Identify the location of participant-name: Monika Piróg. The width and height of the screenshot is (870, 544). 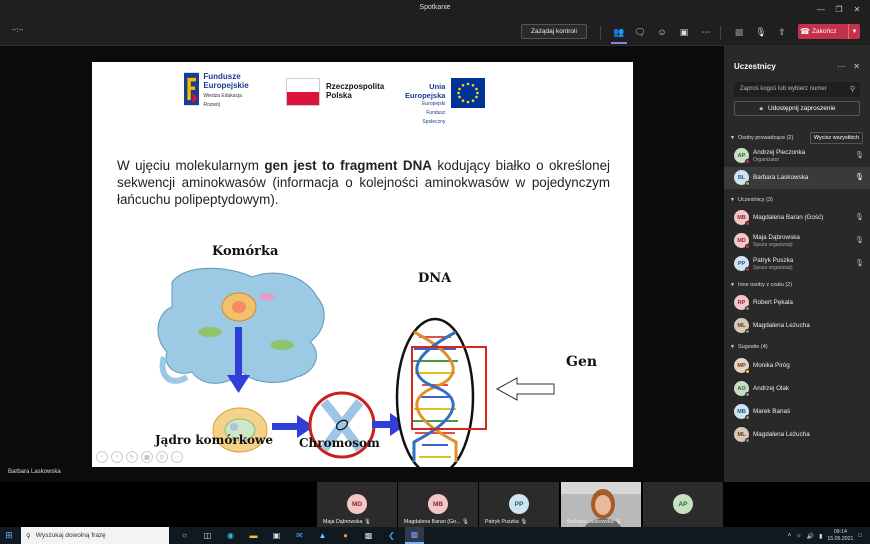
(771, 365).